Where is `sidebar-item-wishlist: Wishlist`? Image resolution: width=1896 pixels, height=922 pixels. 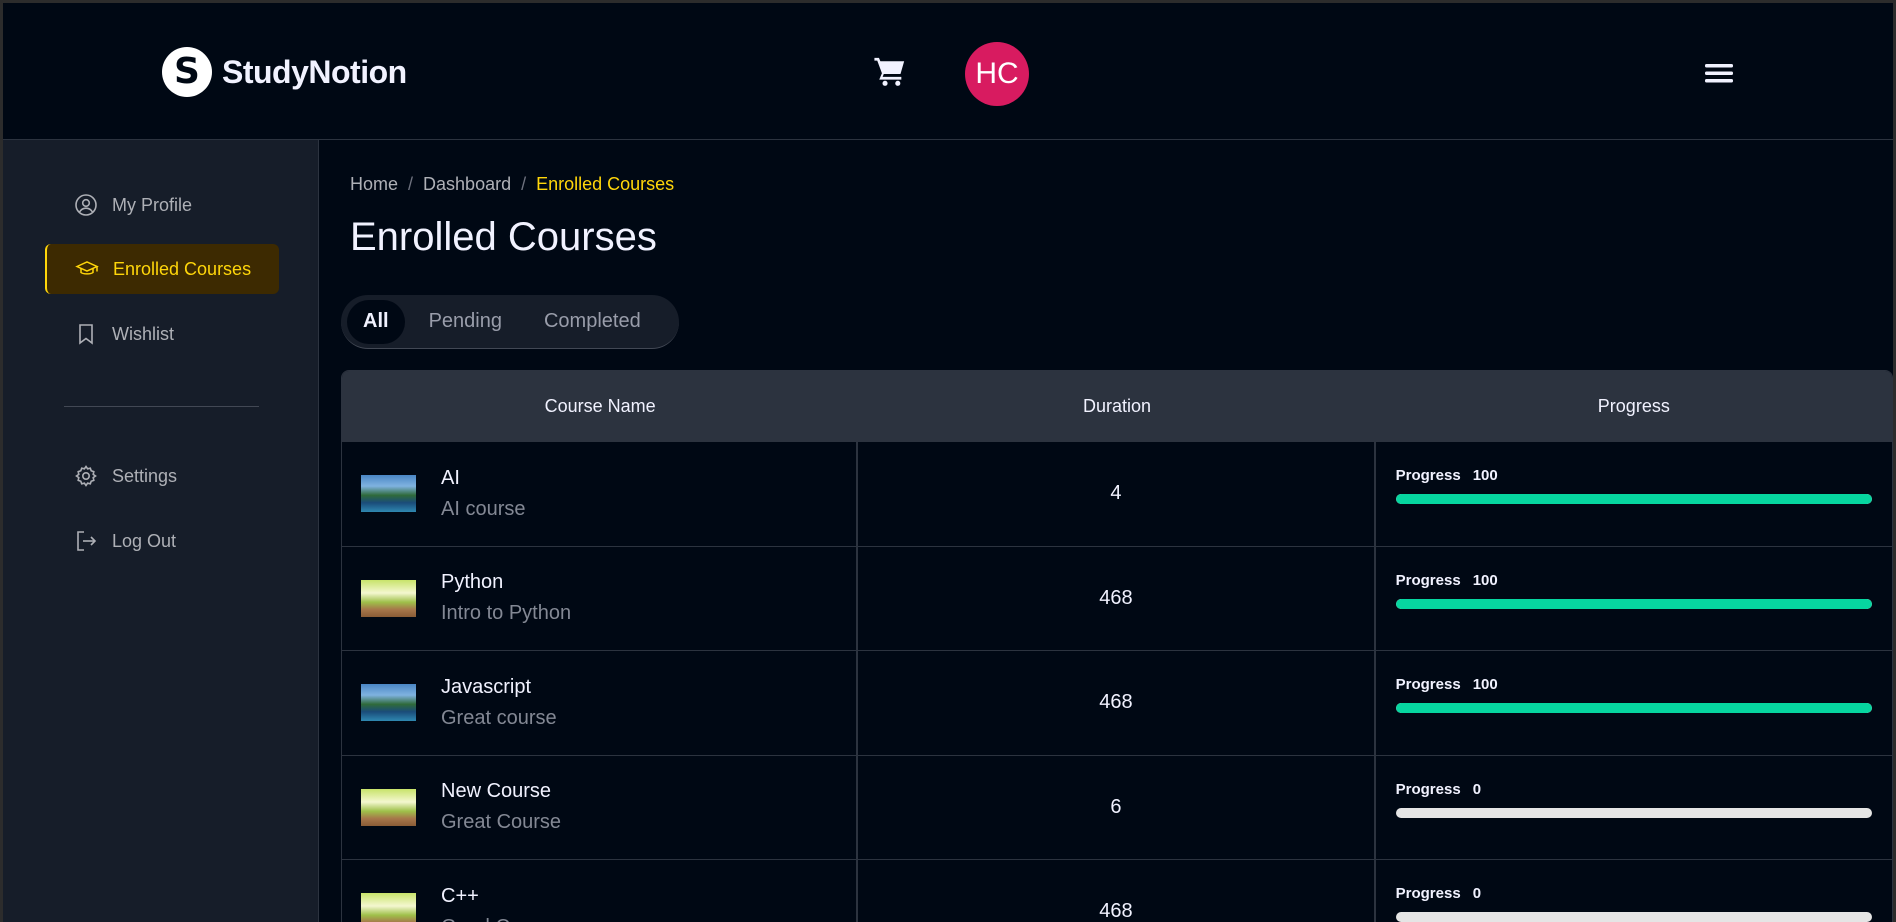 sidebar-item-wishlist: Wishlist is located at coordinates (162, 334).